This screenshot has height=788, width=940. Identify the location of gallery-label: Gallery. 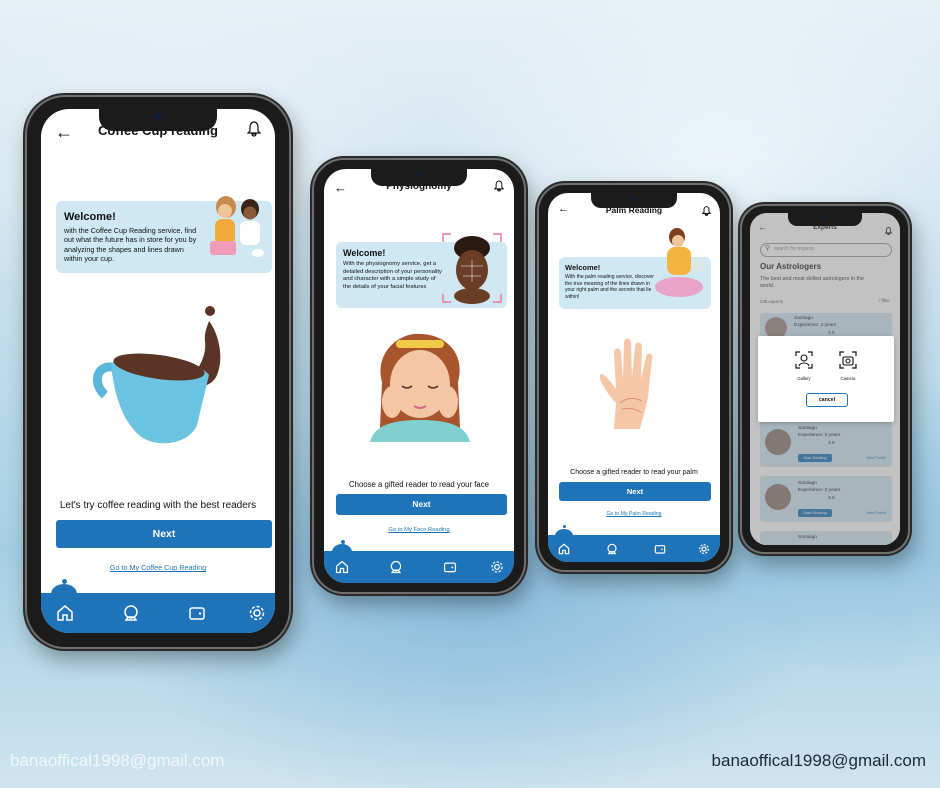
(804, 378).